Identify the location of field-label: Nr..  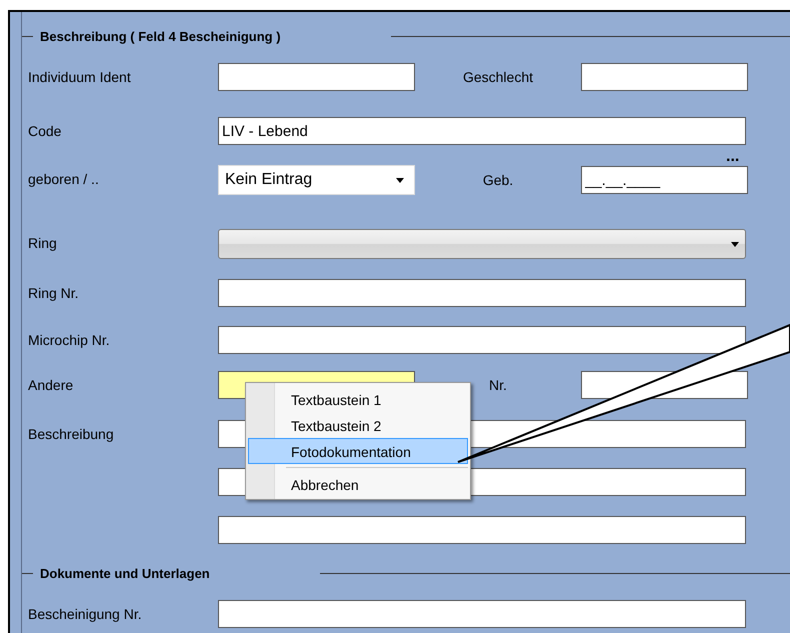
(498, 385).